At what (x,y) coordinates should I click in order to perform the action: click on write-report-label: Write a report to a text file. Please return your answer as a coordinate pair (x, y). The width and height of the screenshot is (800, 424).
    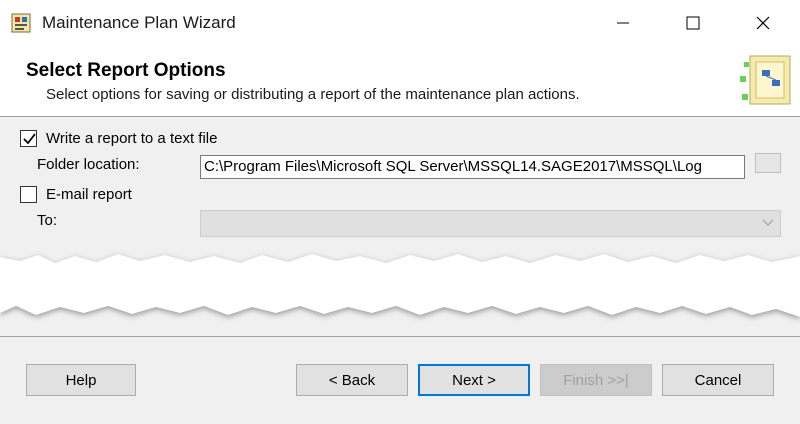
    Looking at the image, I should click on (131, 138).